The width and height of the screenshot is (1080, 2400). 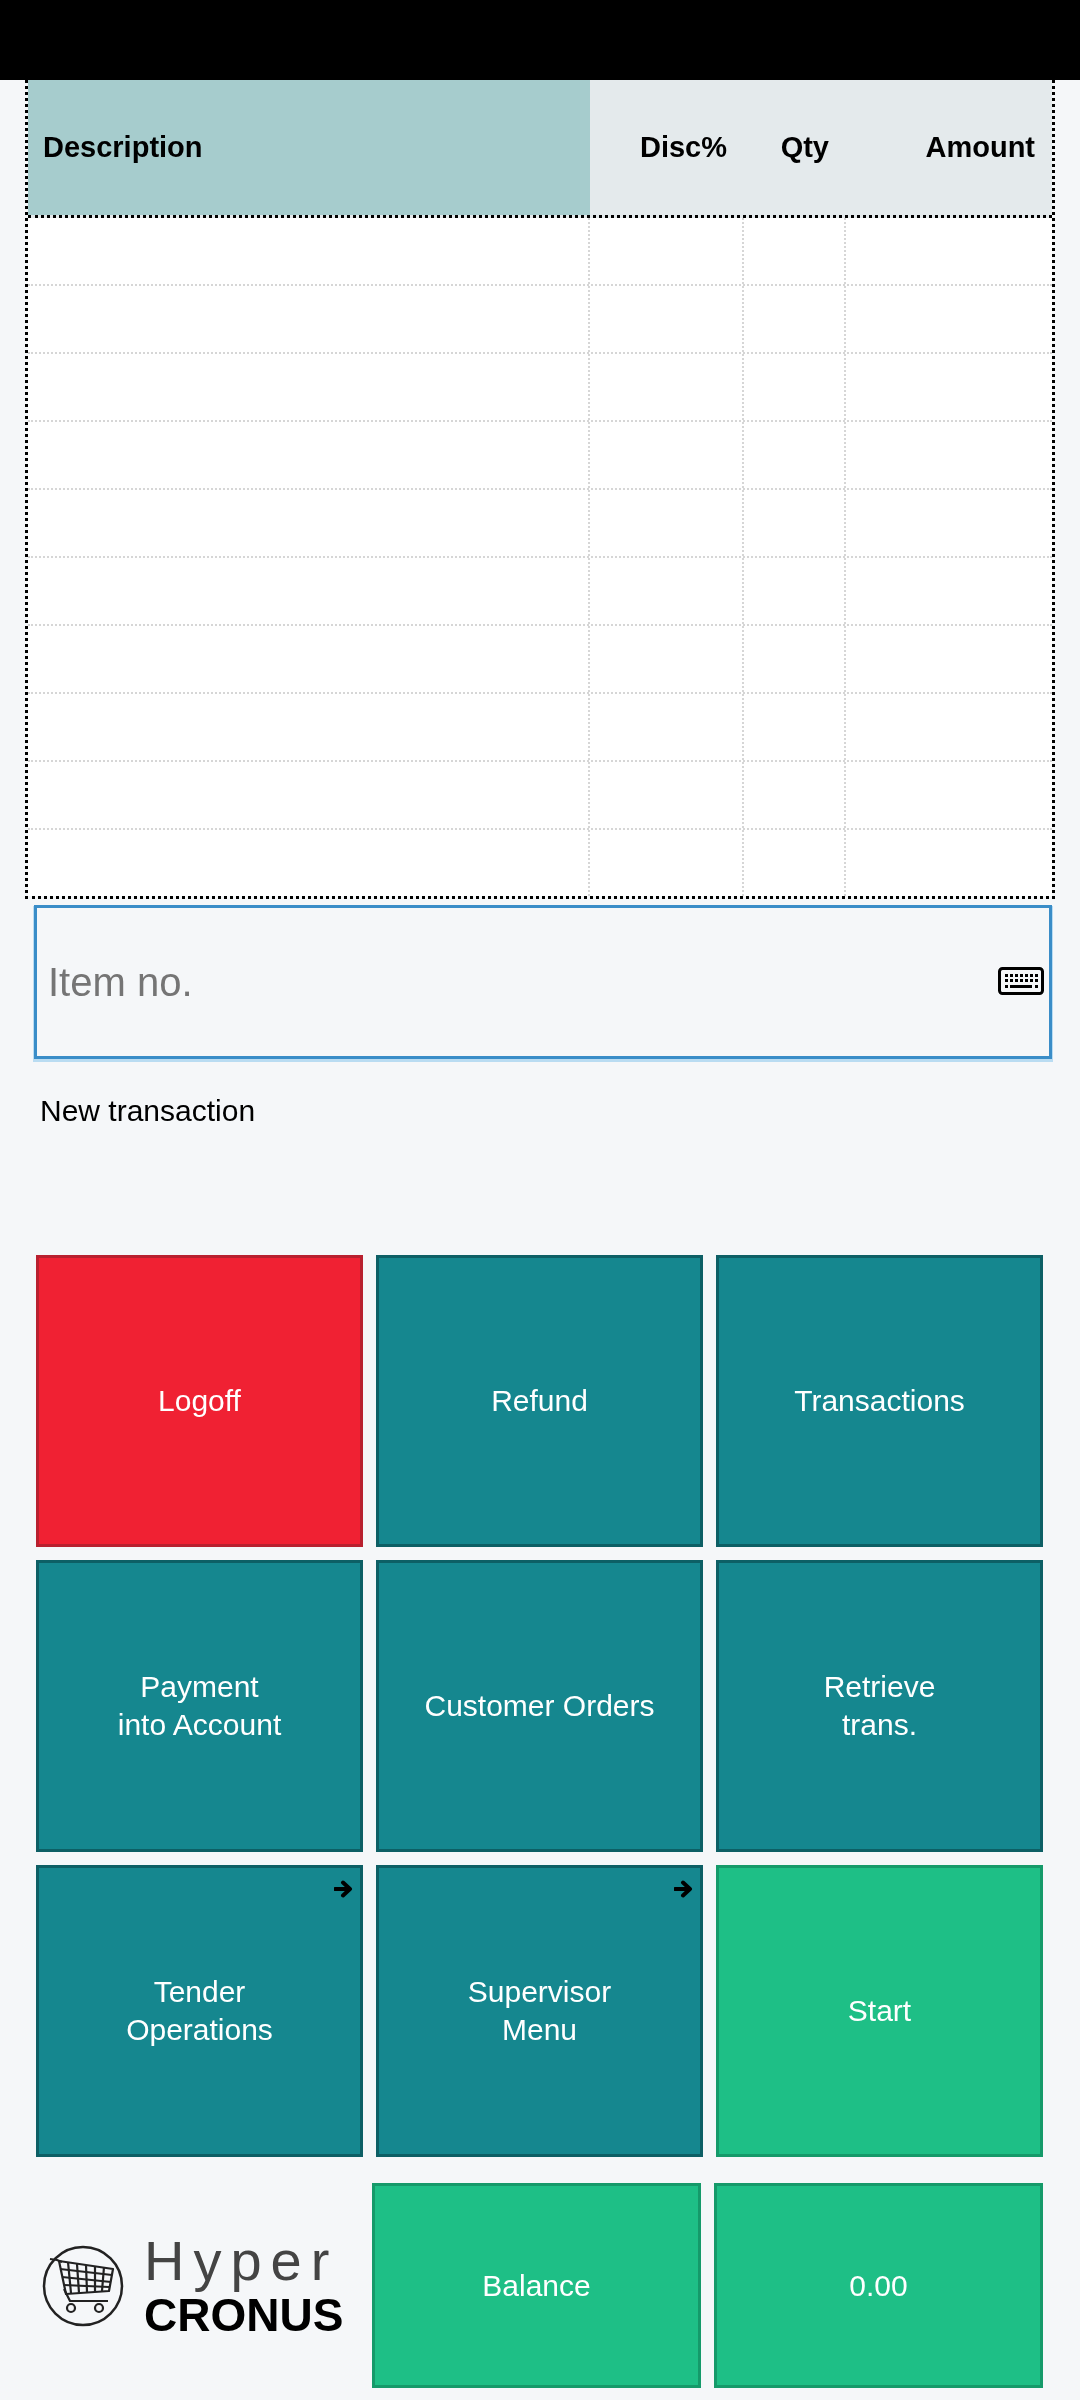 What do you see at coordinates (83, 2285) in the screenshot?
I see `cart-icon` at bounding box center [83, 2285].